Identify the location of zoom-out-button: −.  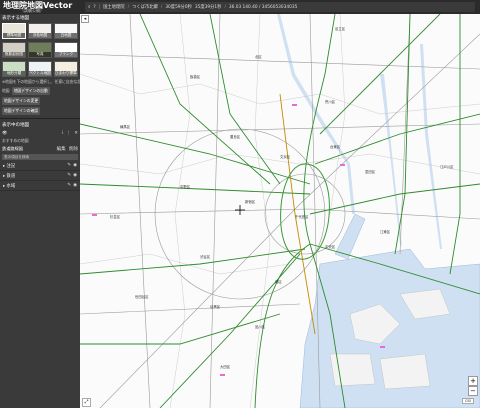
(473, 391).